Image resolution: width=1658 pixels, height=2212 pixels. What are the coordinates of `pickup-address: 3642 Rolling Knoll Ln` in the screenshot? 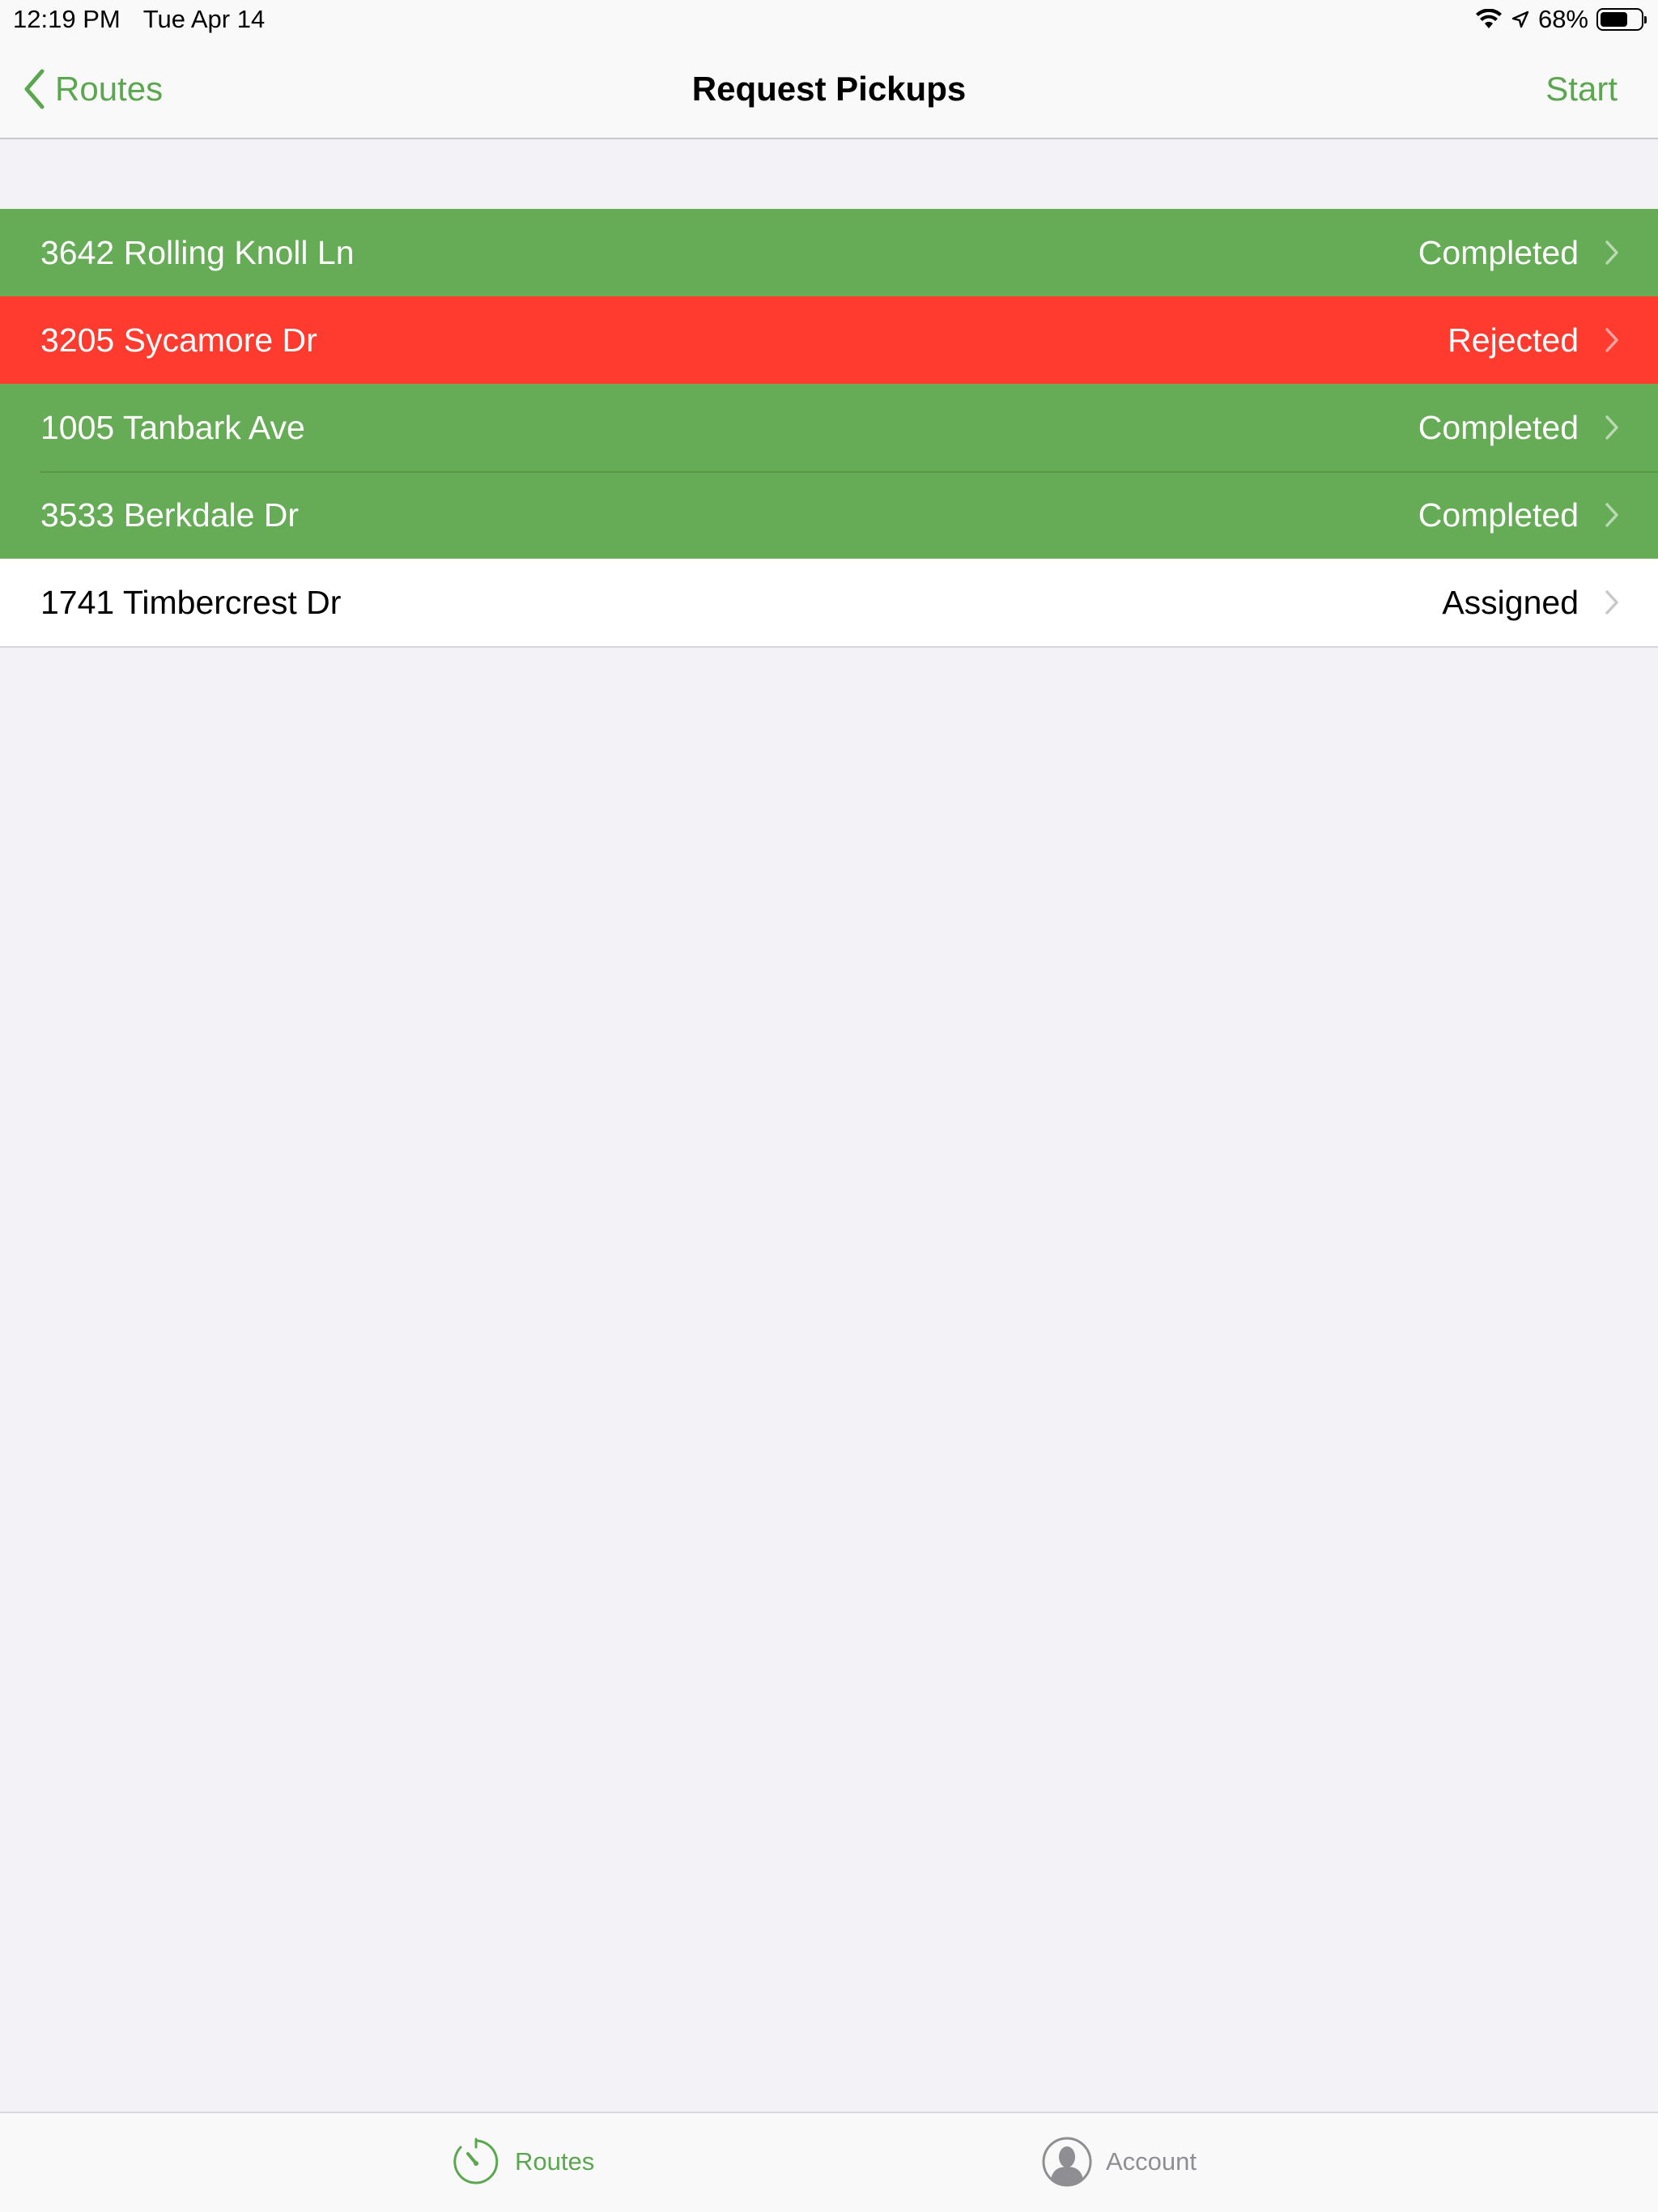 It's located at (197, 252).